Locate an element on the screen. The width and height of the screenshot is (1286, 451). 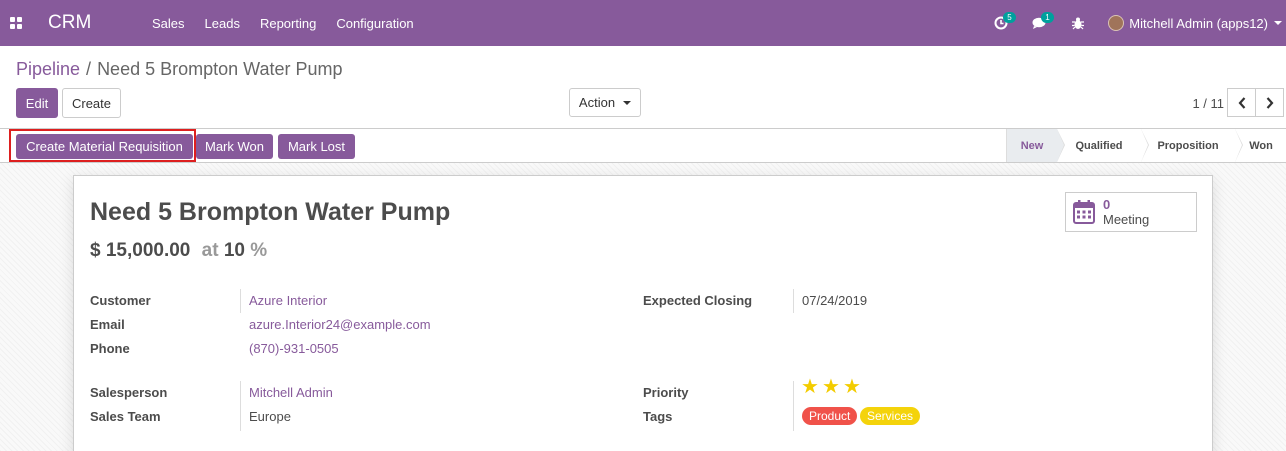
salesperson-label: Salesperson is located at coordinates (129, 392).